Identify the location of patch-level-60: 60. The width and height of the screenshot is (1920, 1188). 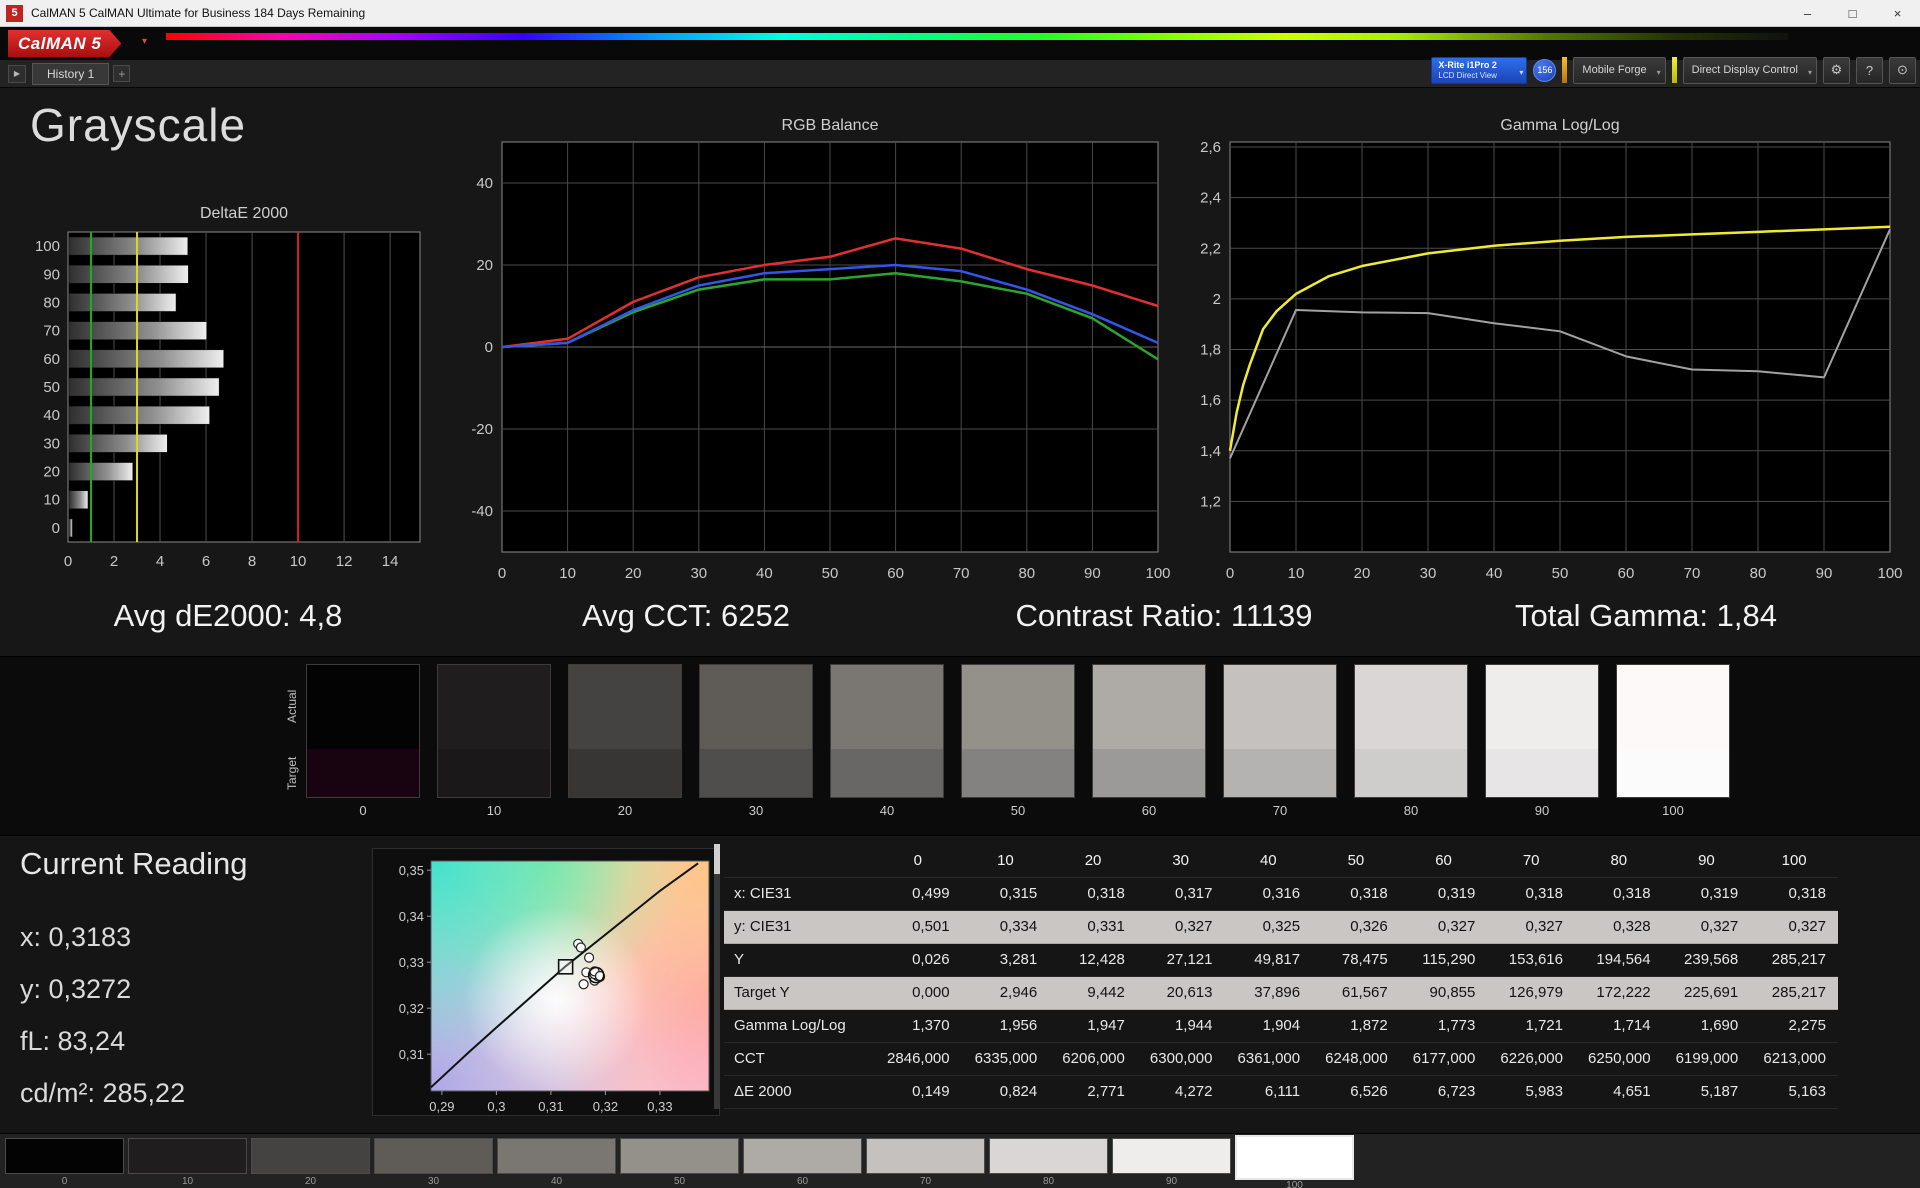
(802, 1162).